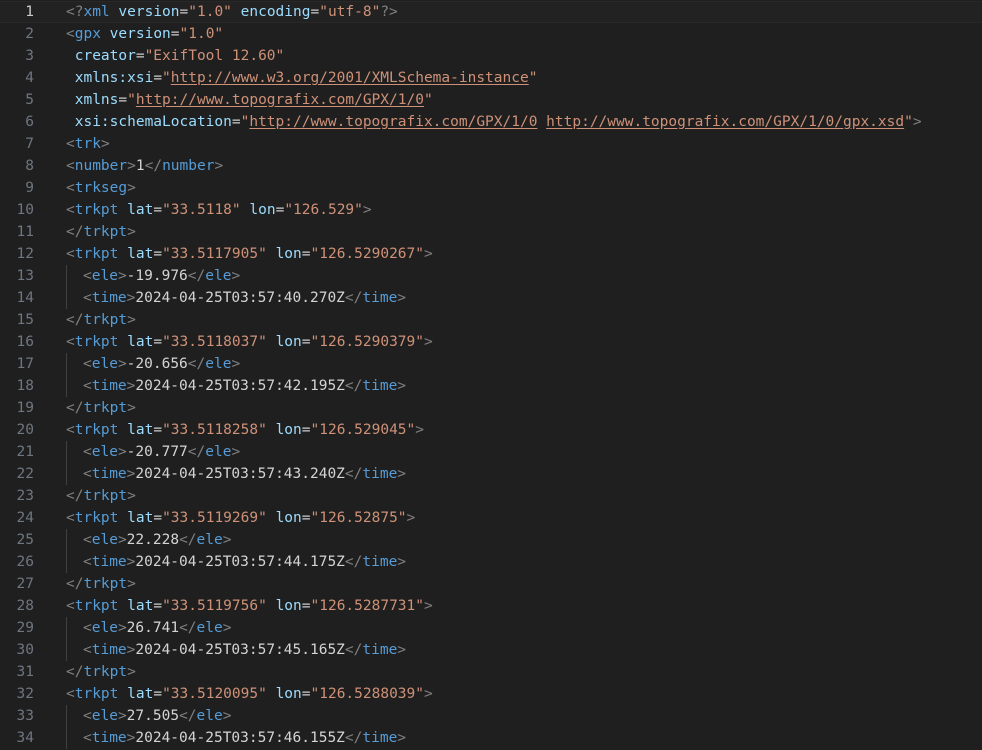 The height and width of the screenshot is (750, 982). Describe the element at coordinates (491, 452) in the screenshot. I see `code-line: 21 <ele>-20.777</ele>` at that location.